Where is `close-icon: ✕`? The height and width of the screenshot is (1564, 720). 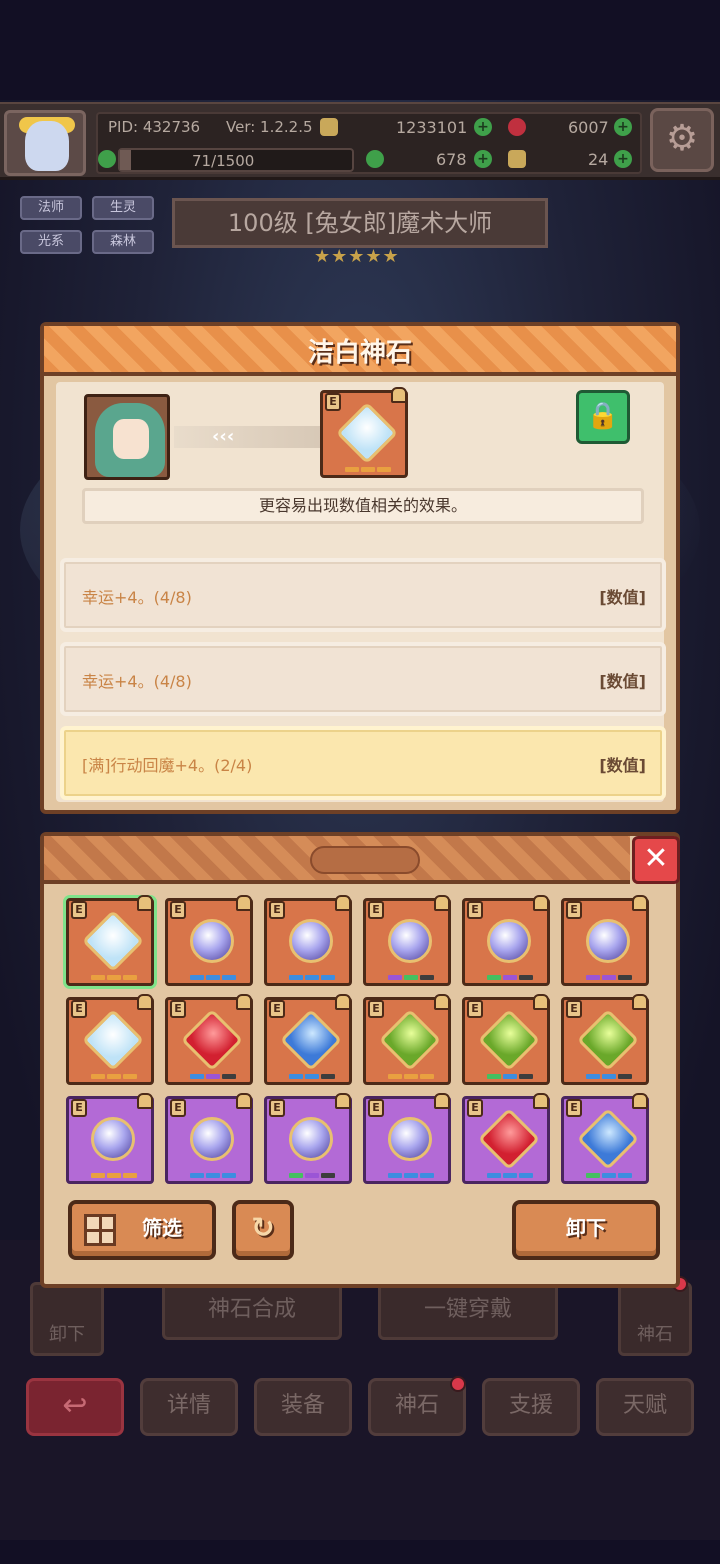 close-icon: ✕ is located at coordinates (656, 860).